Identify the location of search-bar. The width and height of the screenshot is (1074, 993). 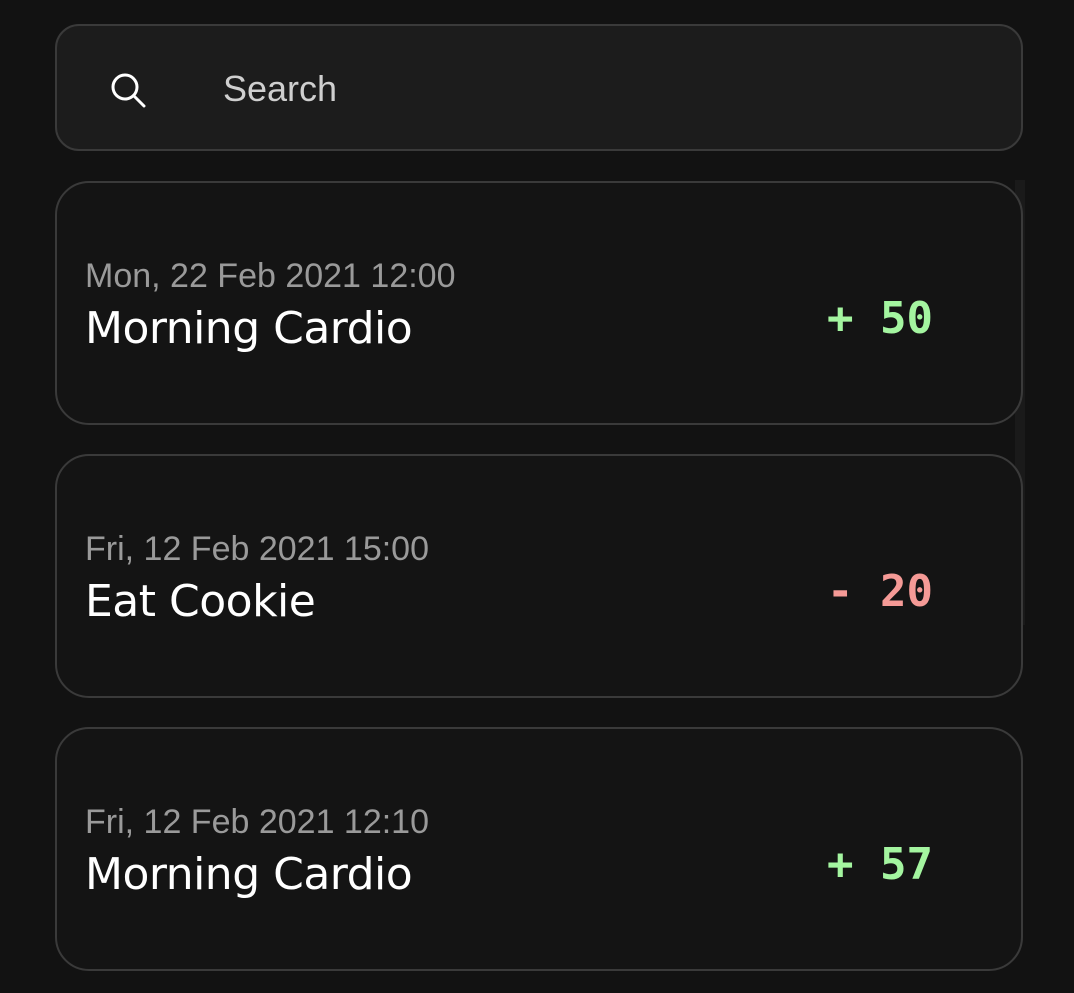
(539, 87).